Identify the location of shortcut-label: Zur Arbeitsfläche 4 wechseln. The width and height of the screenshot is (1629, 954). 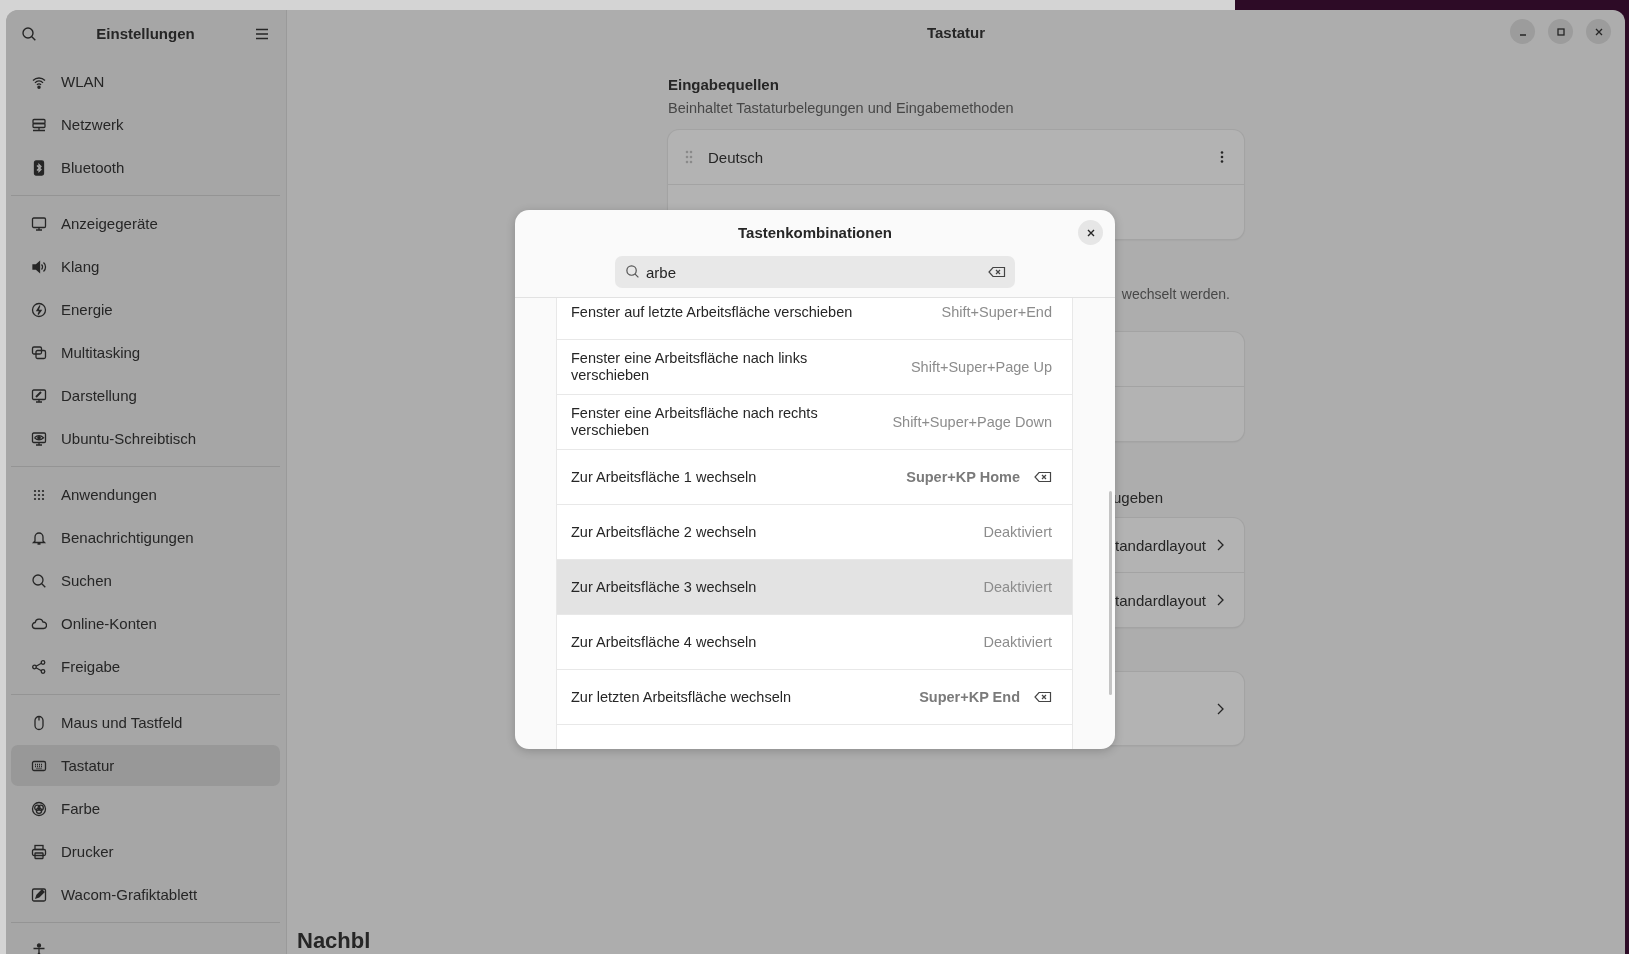
(664, 642).